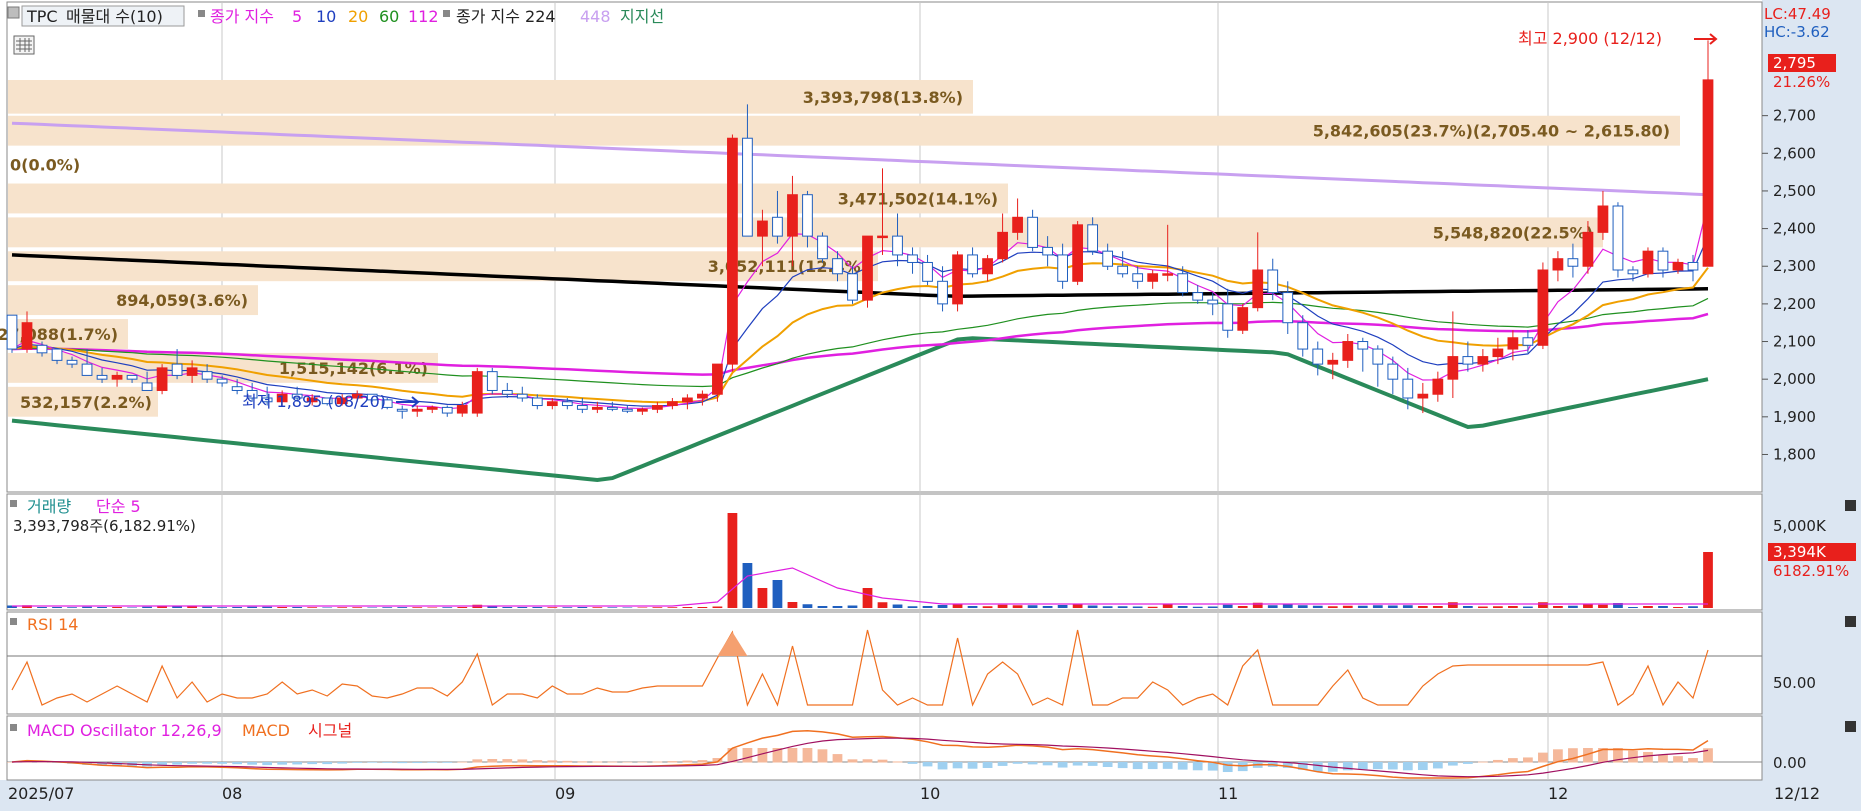 The image size is (1861, 811). I want to click on legend-toggle-icon, so click(13, 12).